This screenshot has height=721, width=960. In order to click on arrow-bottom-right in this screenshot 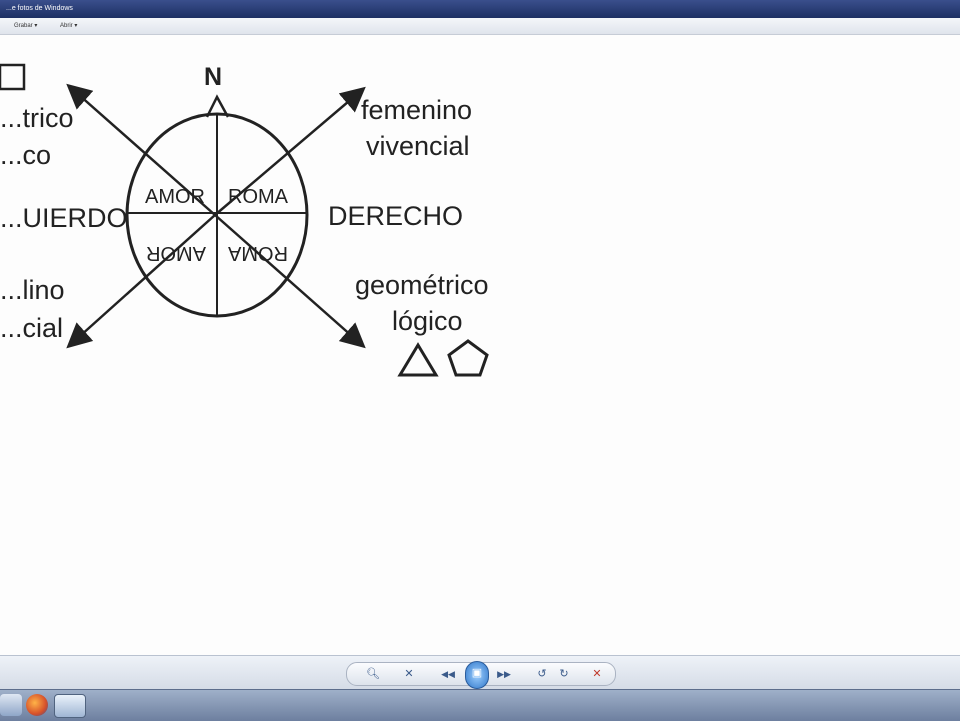, I will do `click(290, 281)`.